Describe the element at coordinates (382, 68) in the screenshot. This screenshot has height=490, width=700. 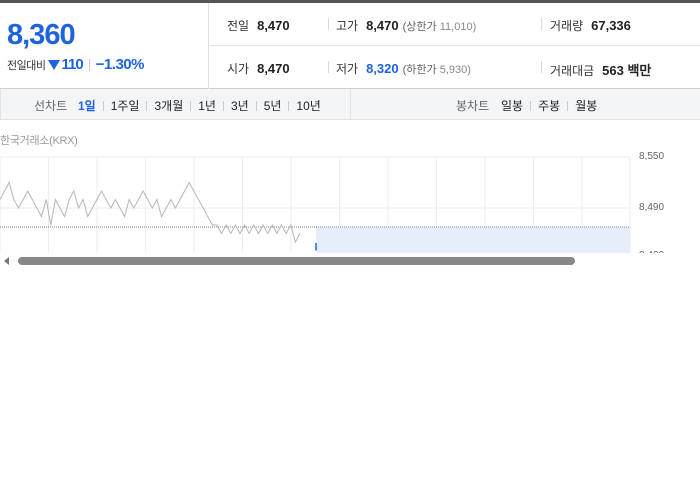
I see `stat-value: 8,320` at that location.